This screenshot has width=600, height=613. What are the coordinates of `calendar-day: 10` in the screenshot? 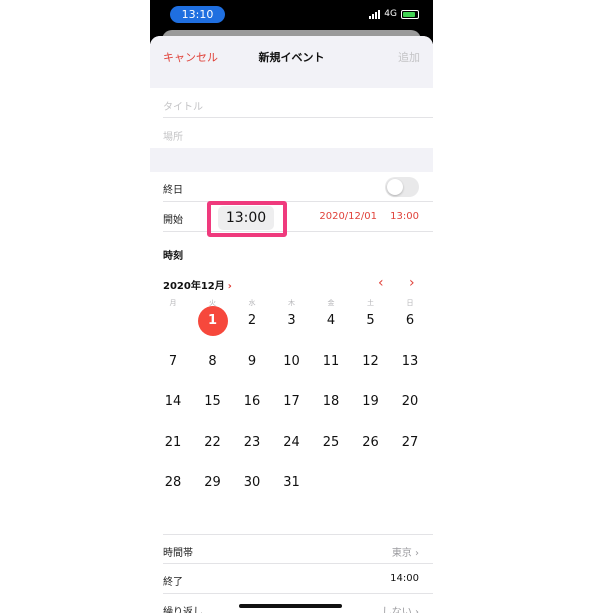 It's located at (292, 362).